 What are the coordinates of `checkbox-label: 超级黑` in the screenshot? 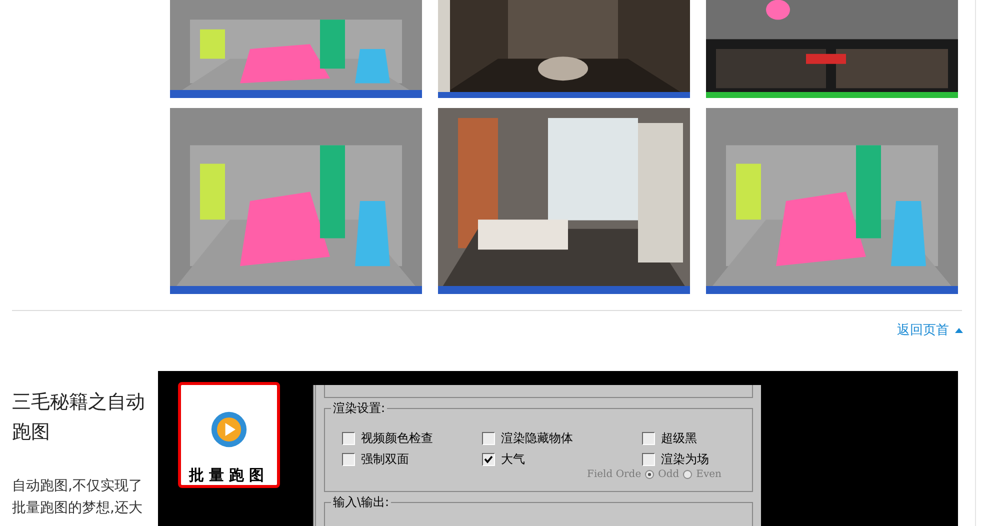 It's located at (679, 438).